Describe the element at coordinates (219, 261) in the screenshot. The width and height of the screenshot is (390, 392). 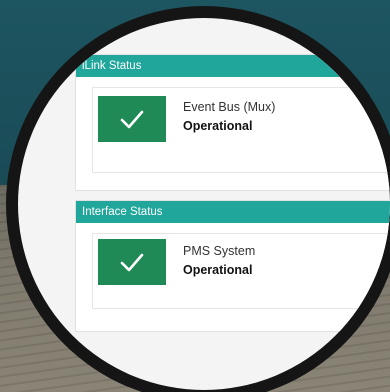
I see `status-text: PMS System Operational` at that location.